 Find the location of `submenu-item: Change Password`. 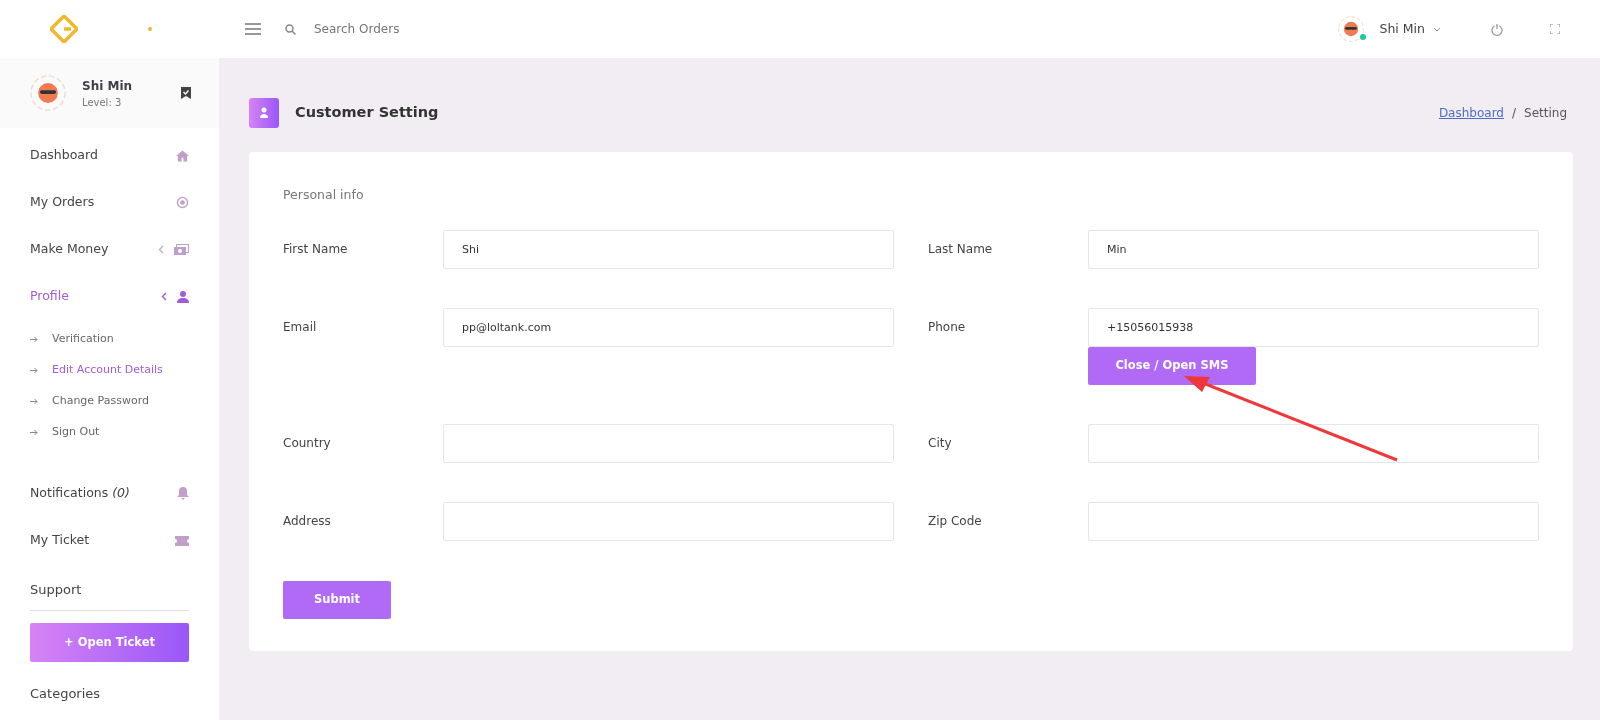

submenu-item: Change Password is located at coordinates (100, 401).